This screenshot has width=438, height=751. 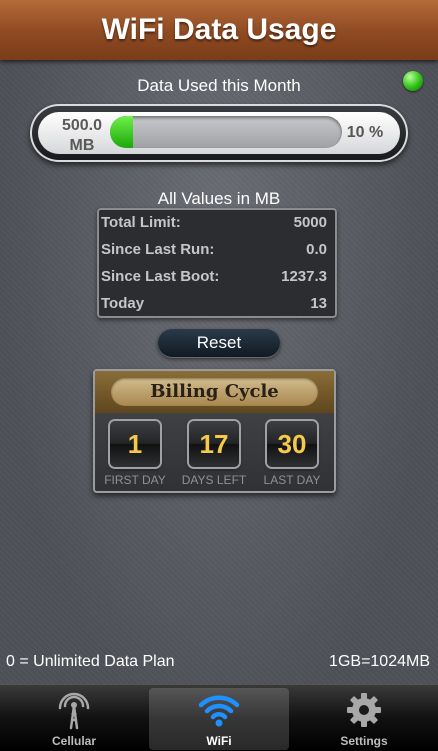 I want to click on usage-percent: 10 %, so click(x=365, y=132).